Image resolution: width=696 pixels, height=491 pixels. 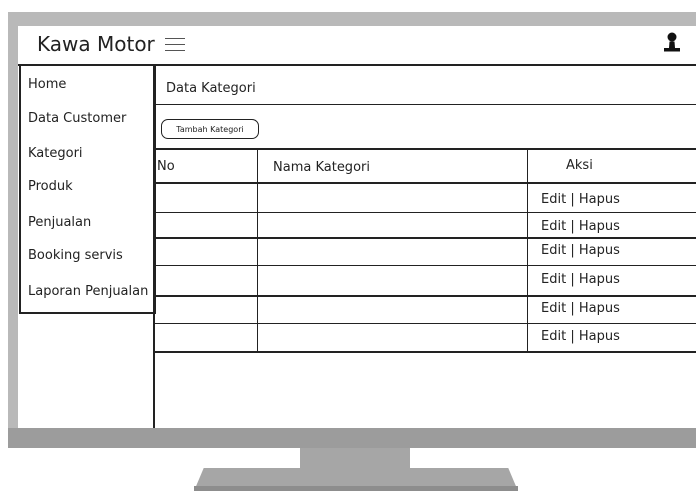 I want to click on user-icon, so click(x=672, y=42).